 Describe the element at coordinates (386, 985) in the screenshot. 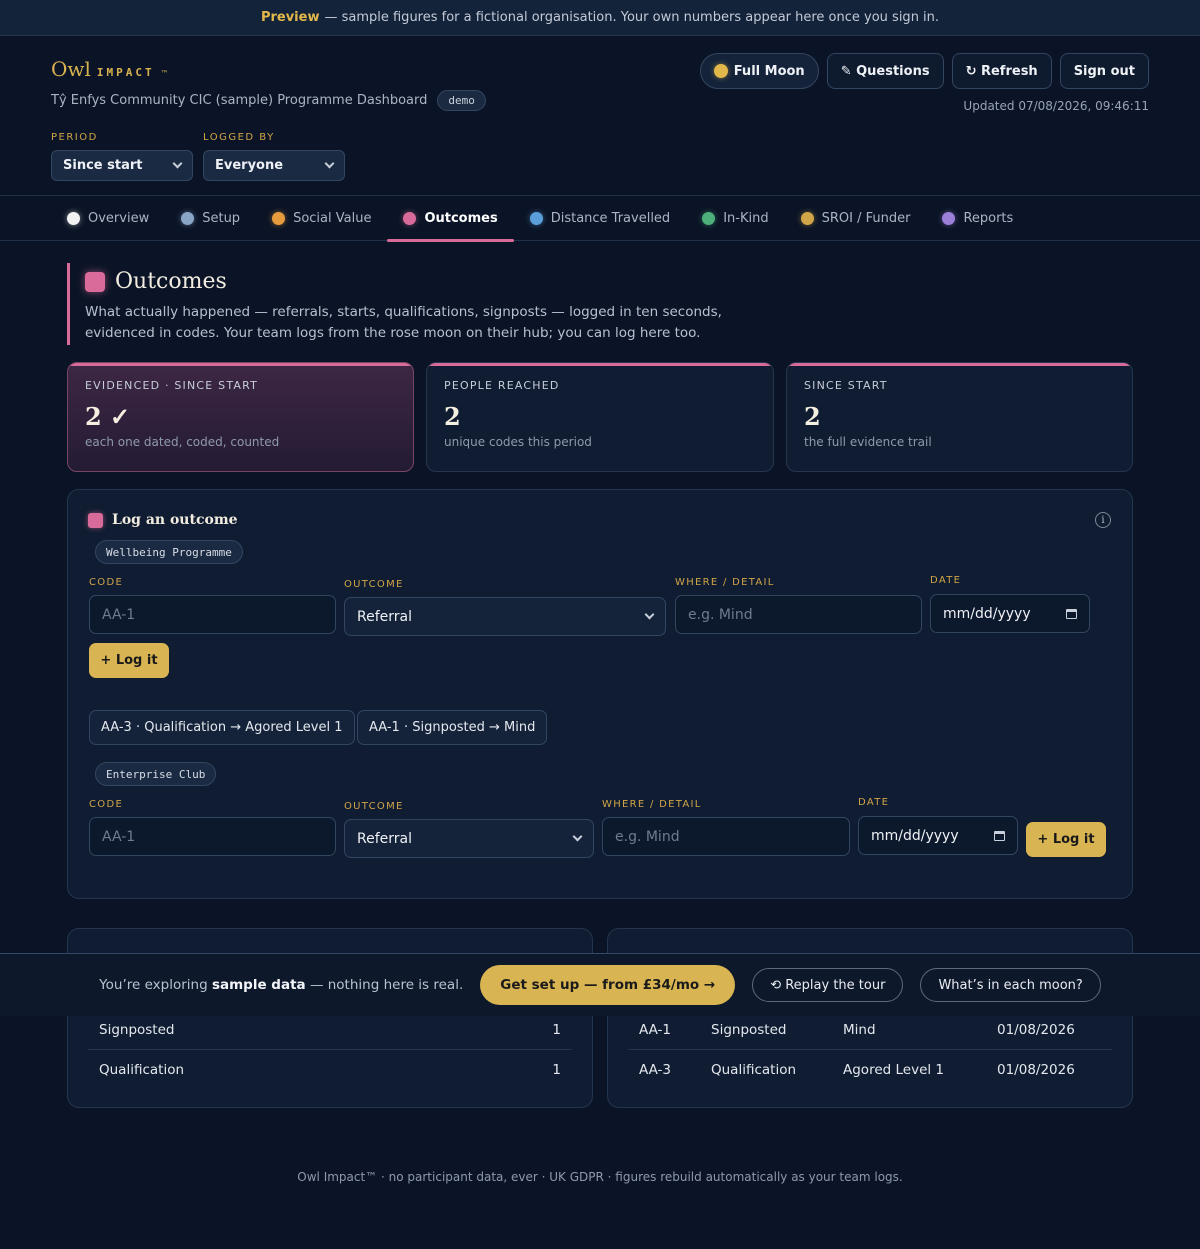

I see `sample-text-post: — nothing here is real.` at that location.